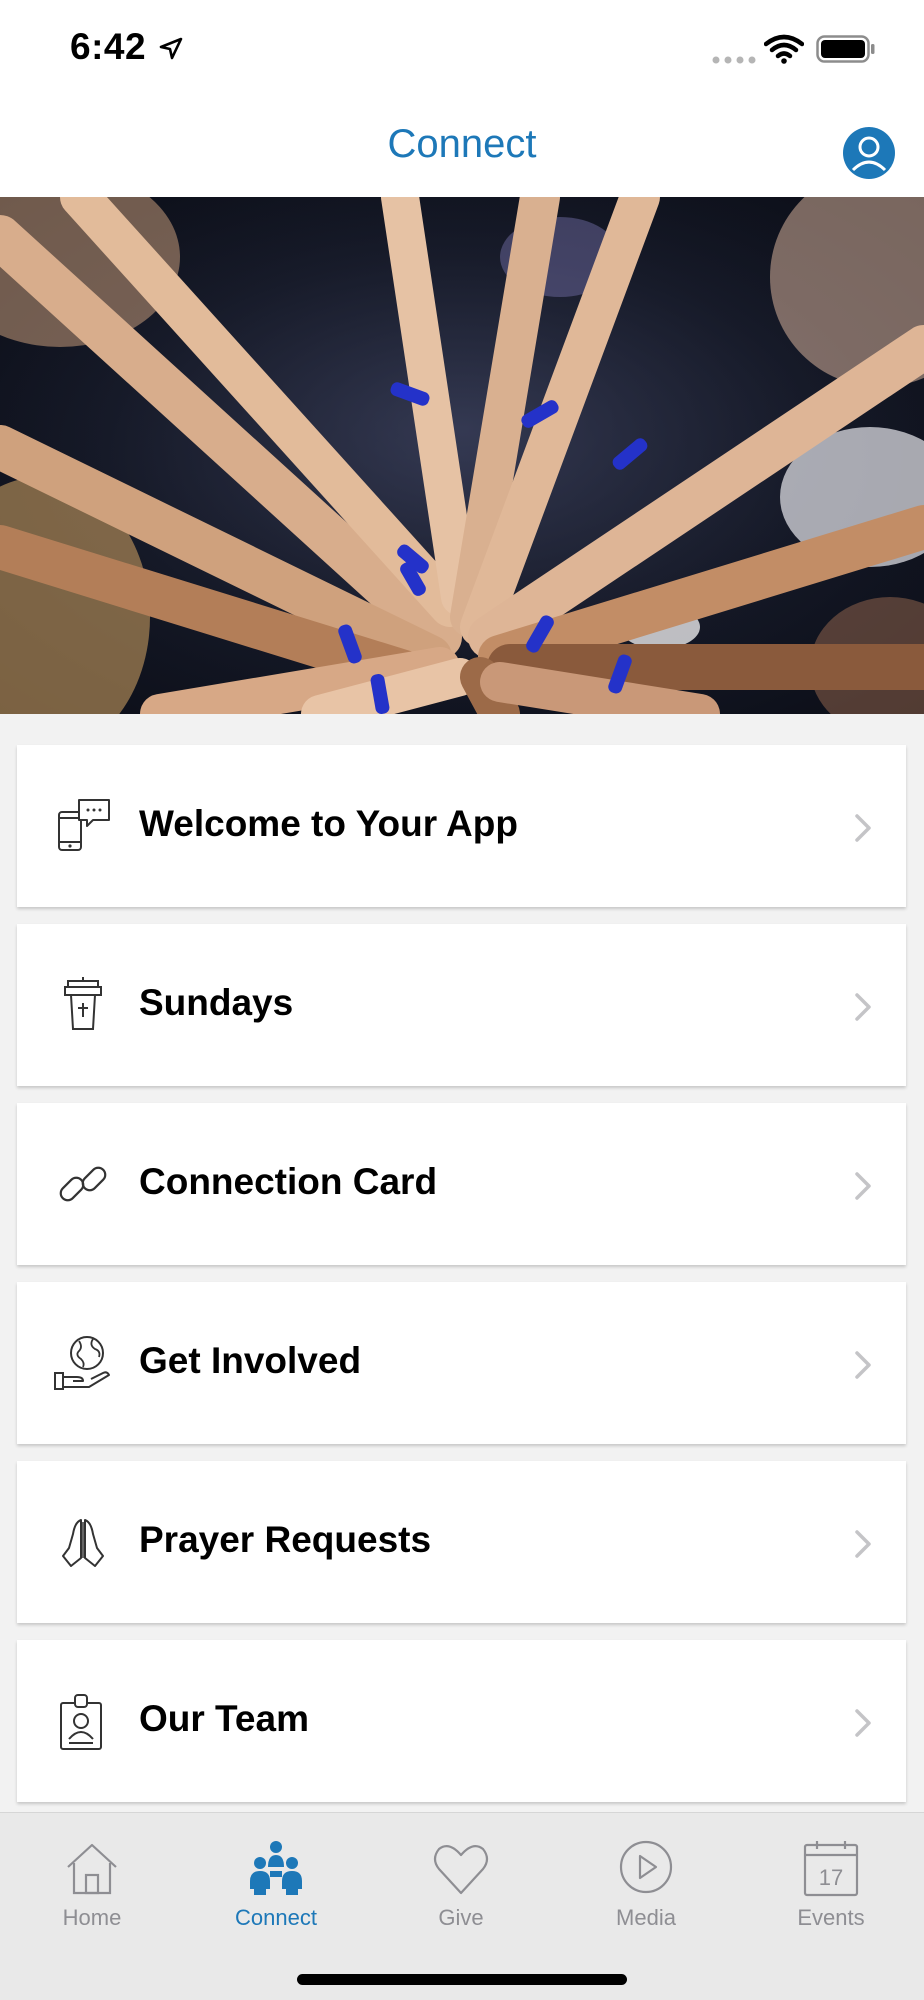 The image size is (924, 2000). I want to click on cellular-signal-icon, so click(734, 60).